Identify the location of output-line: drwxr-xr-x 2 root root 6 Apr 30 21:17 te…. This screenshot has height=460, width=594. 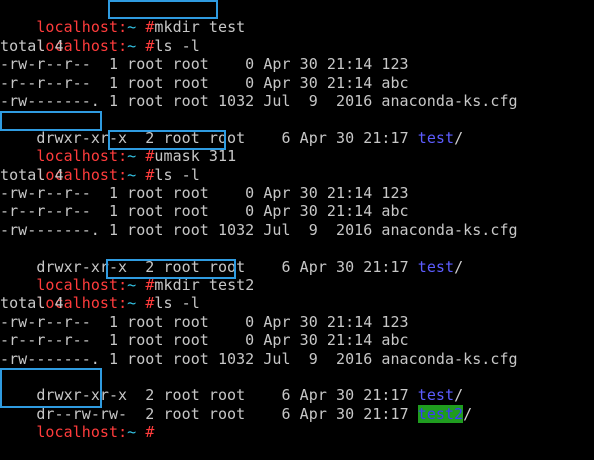
(231, 257).